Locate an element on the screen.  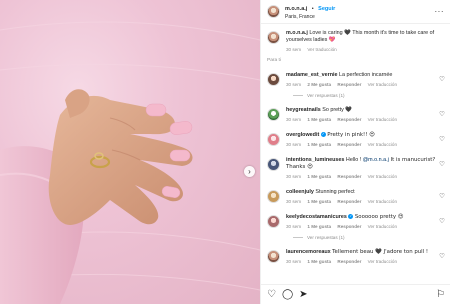
comment-text: La perfection incarnée is located at coordinates (366, 75).